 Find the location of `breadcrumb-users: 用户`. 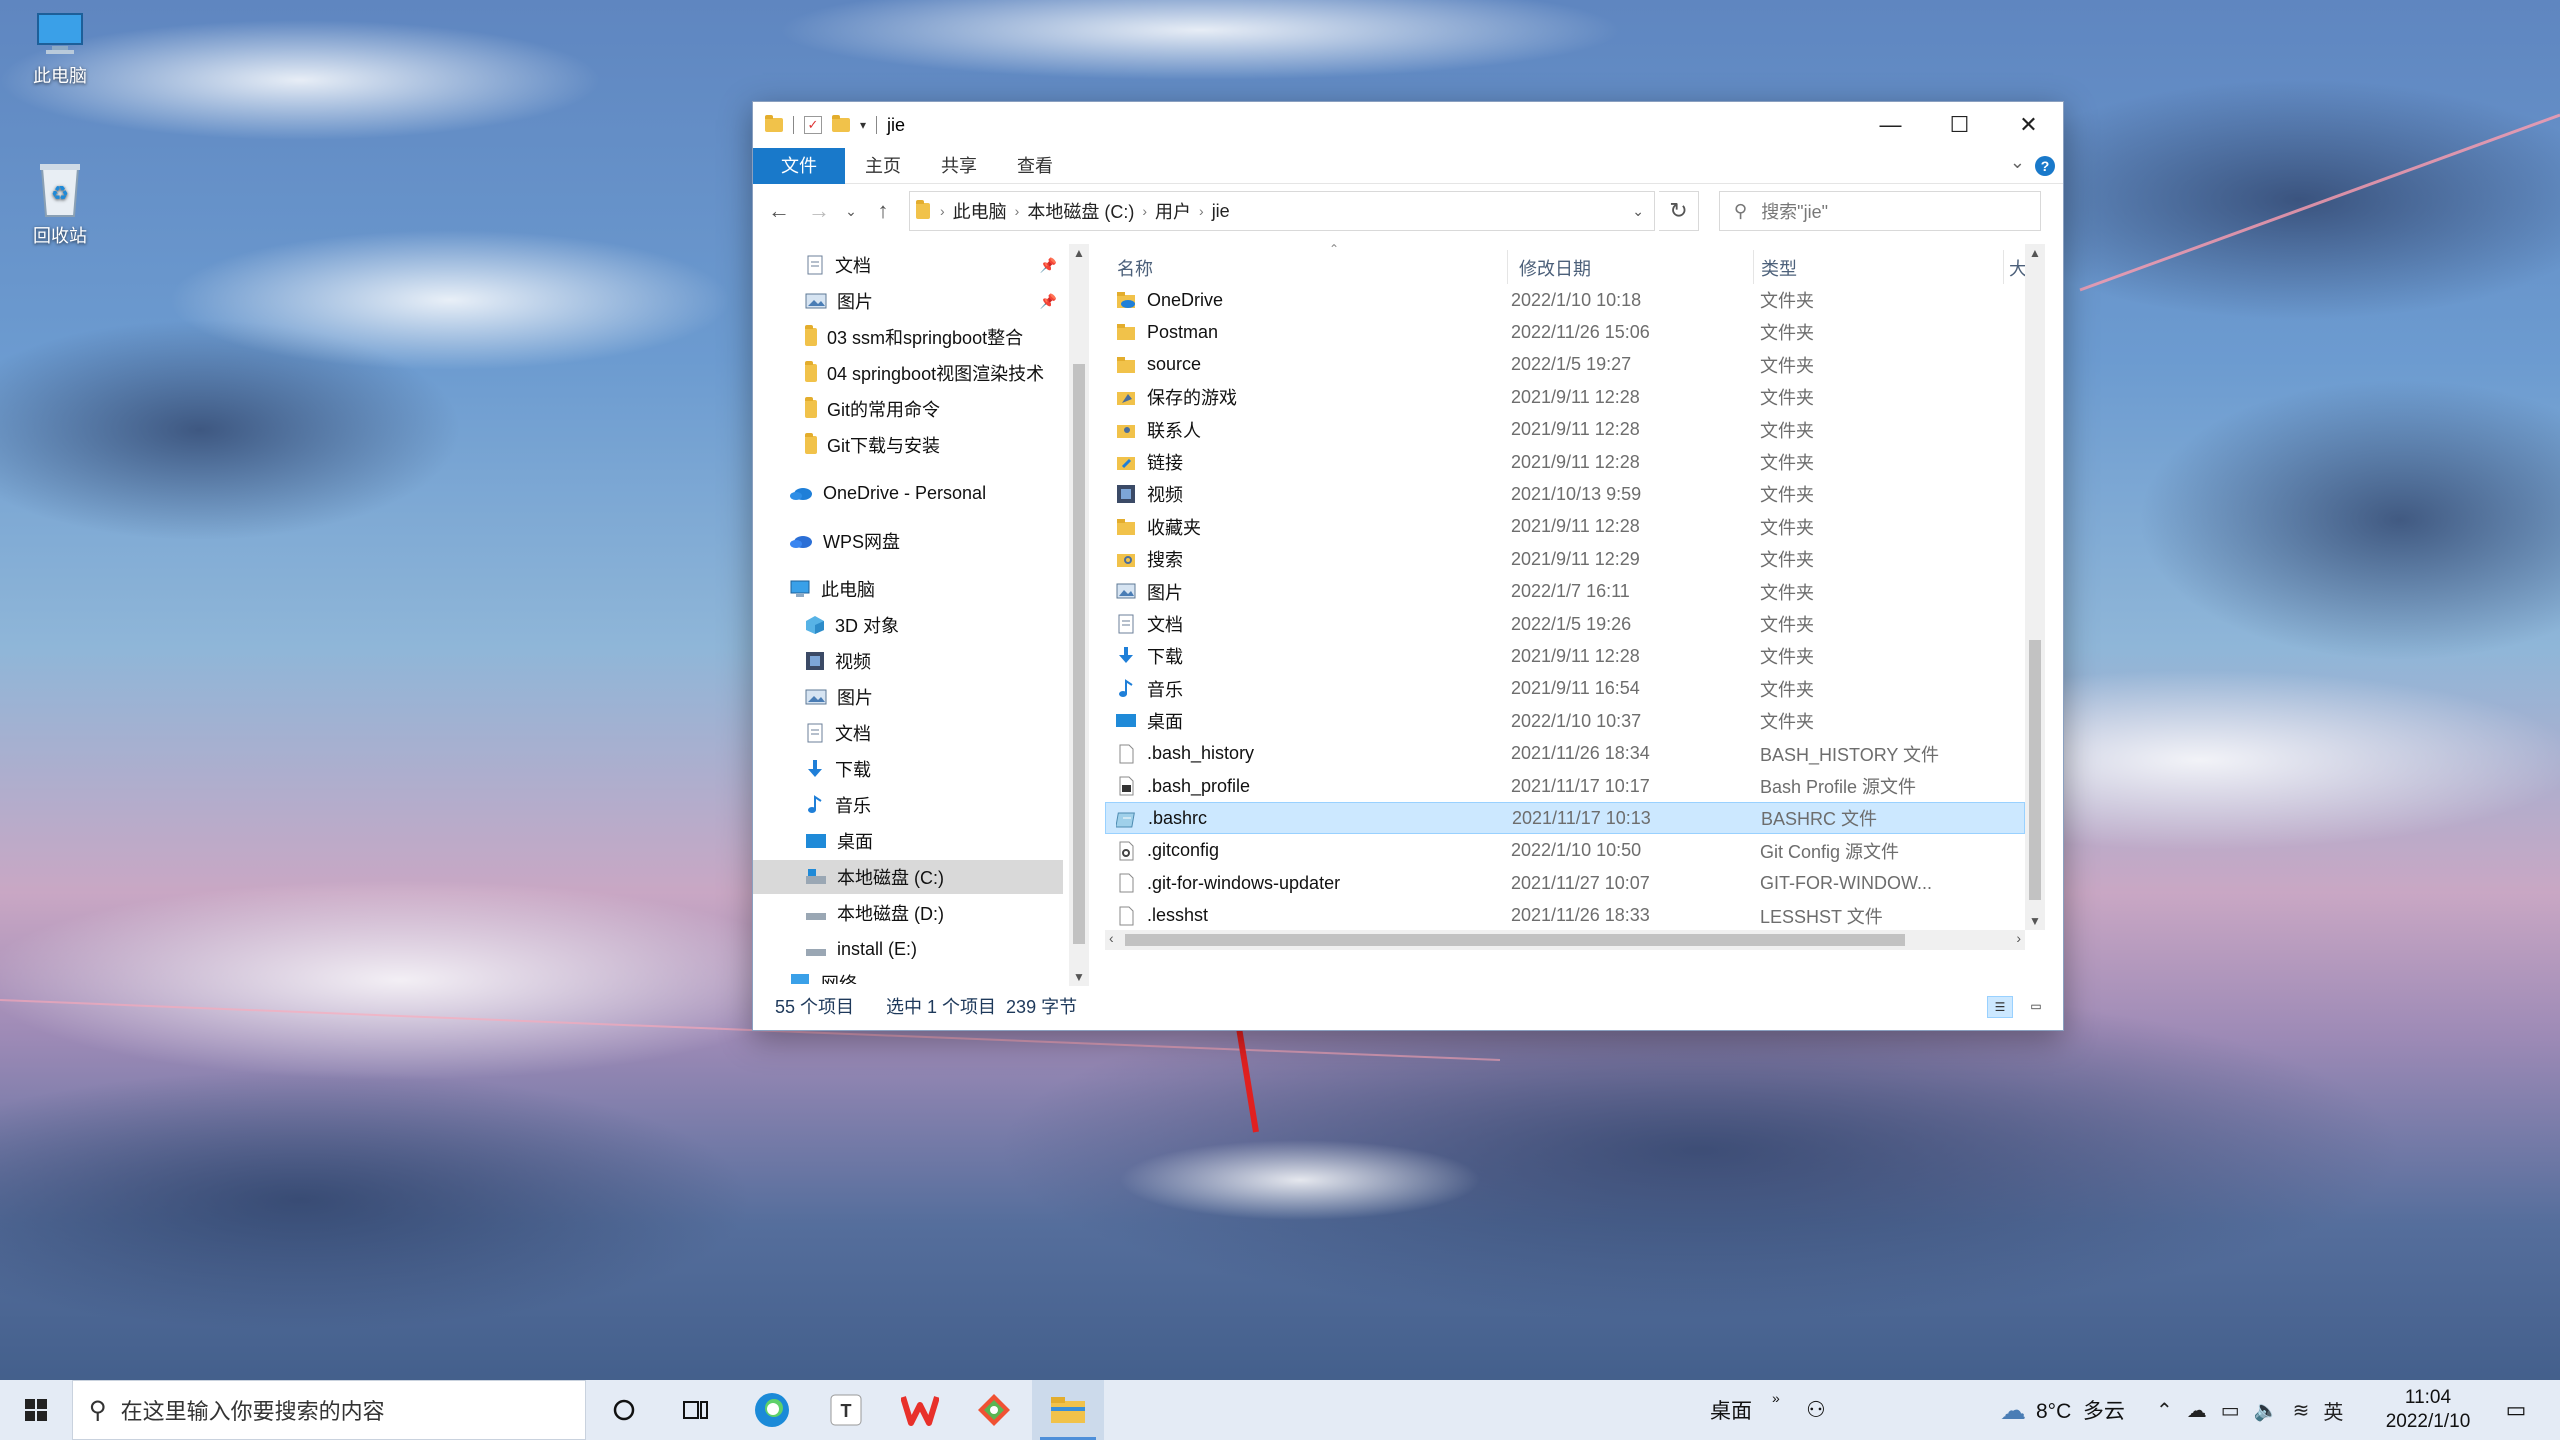

breadcrumb-users: 用户 is located at coordinates (1173, 211).